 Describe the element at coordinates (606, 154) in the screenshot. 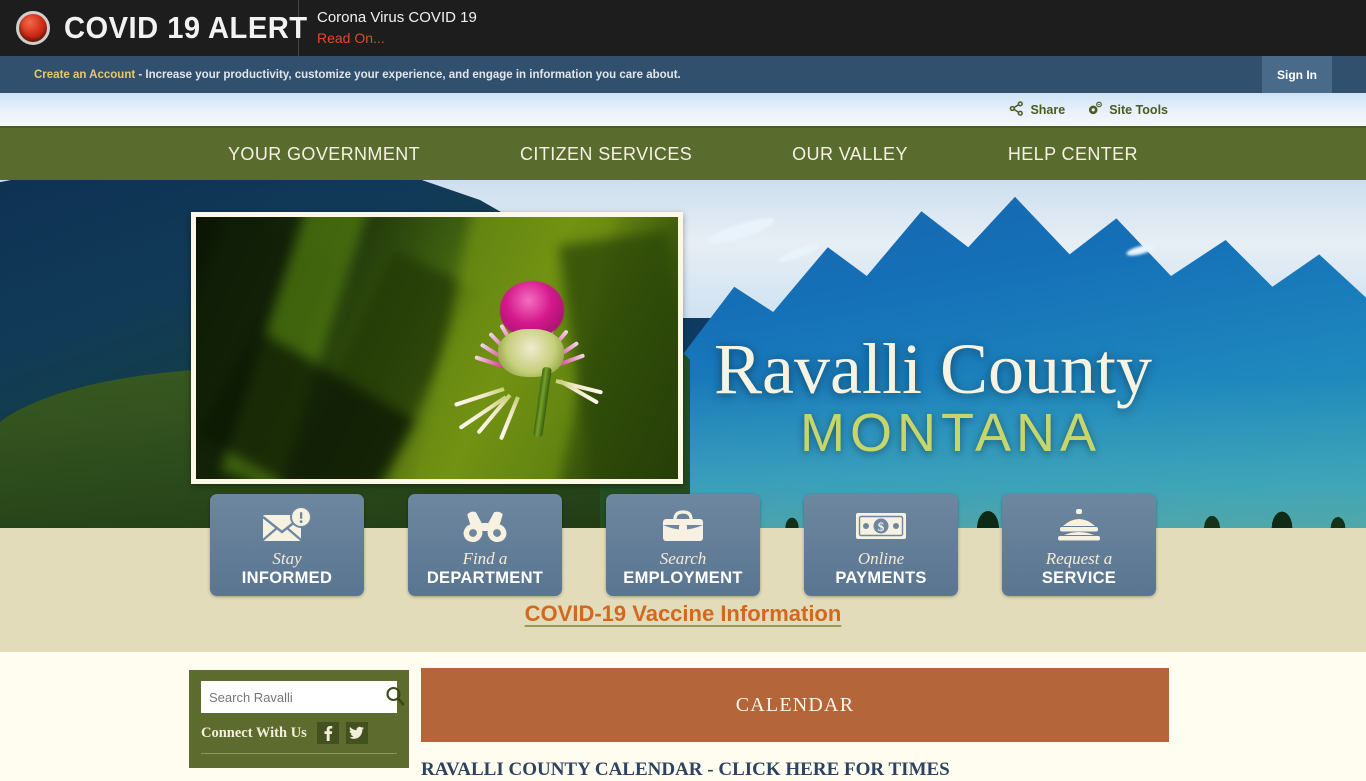

I see `nav-item-citizen-services: CITIZEN SERVICES` at that location.